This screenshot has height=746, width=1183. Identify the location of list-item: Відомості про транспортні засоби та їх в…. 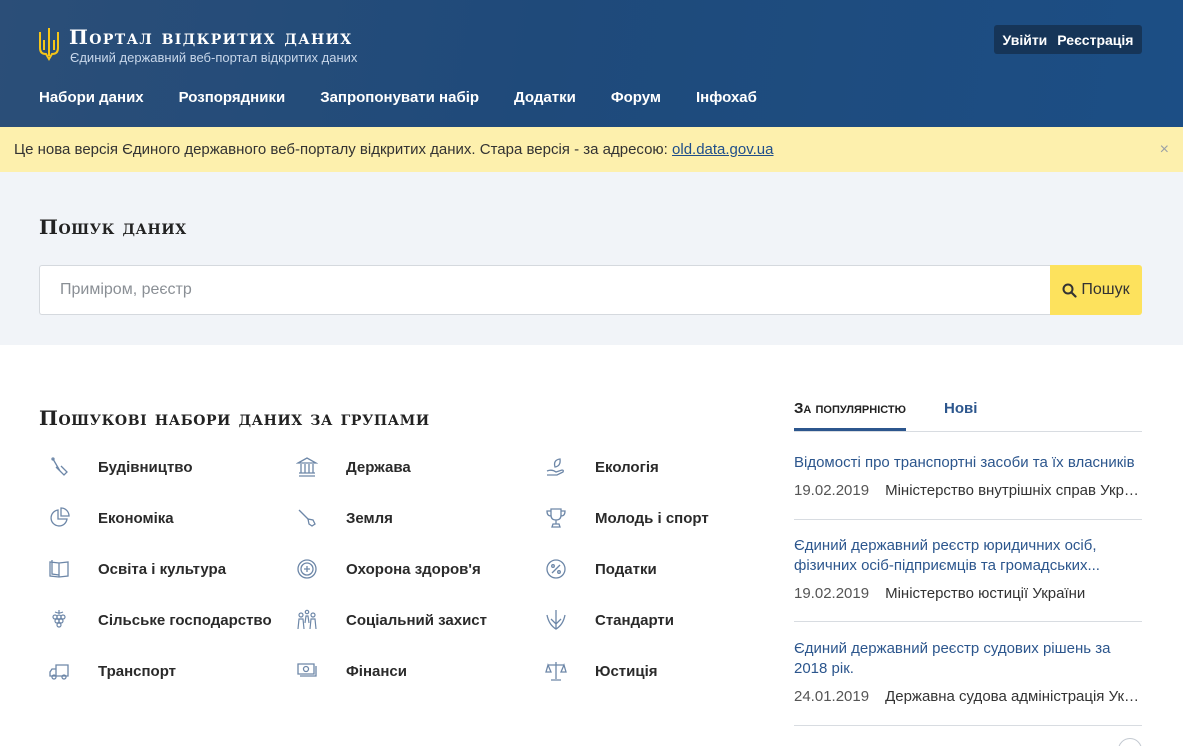
(968, 476).